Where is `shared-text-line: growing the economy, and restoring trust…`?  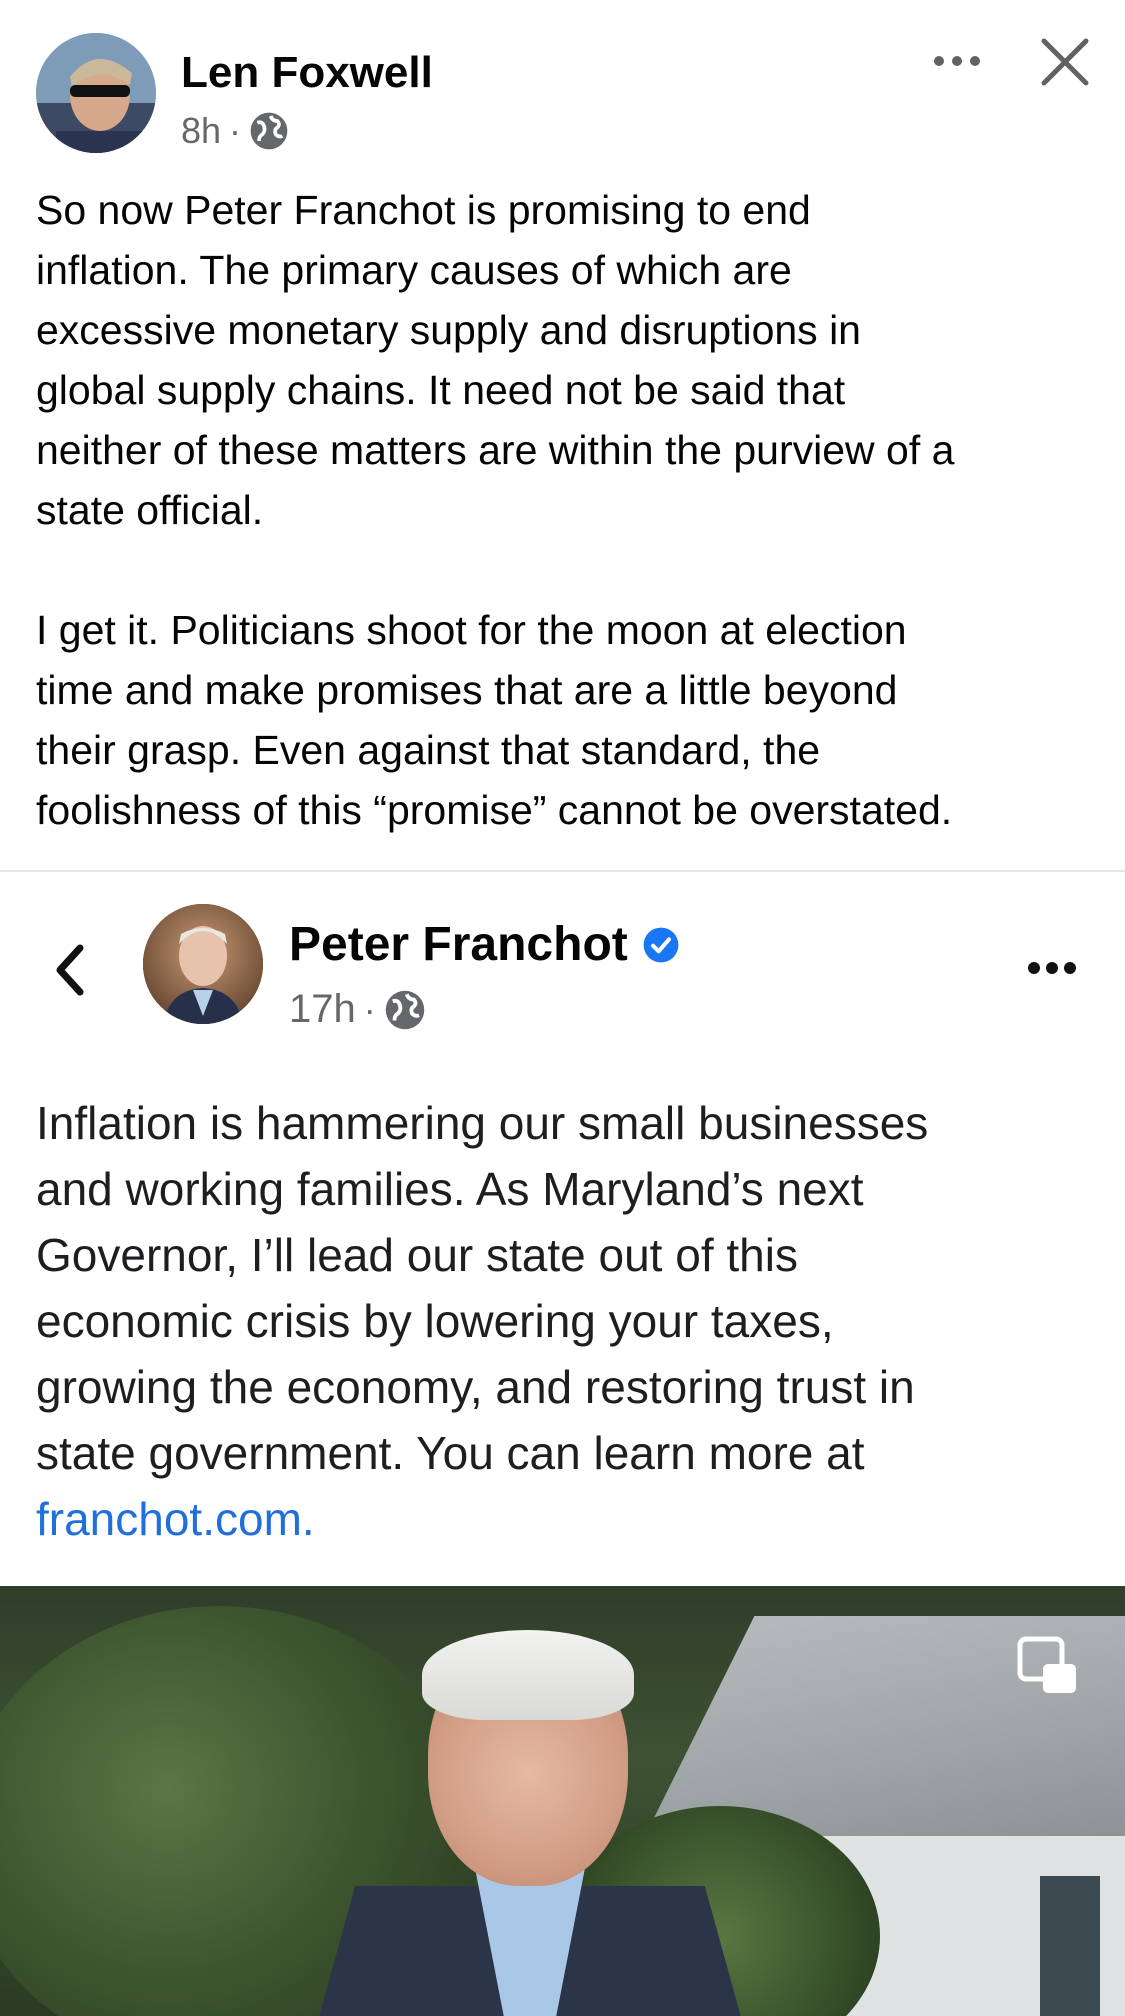 shared-text-line: growing the economy, and restoring trust… is located at coordinates (475, 1387).